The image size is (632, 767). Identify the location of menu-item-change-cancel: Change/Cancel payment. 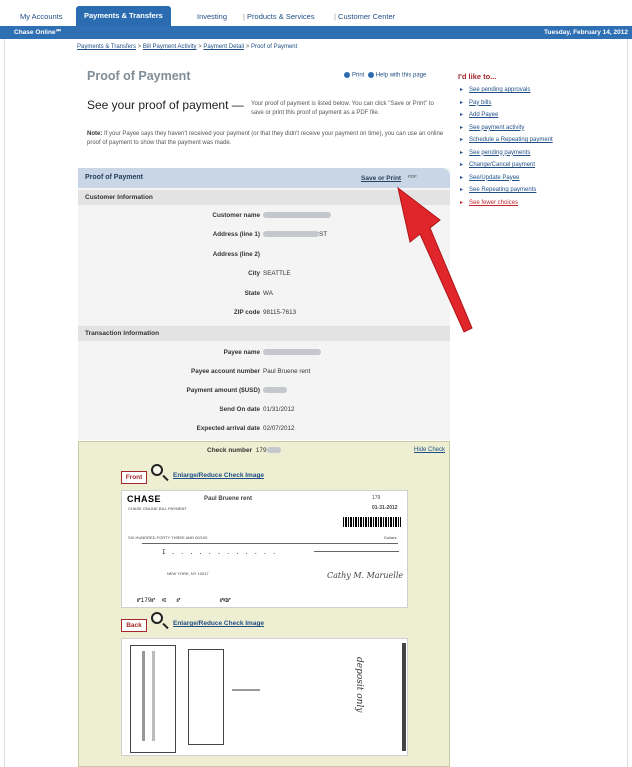
(513, 165).